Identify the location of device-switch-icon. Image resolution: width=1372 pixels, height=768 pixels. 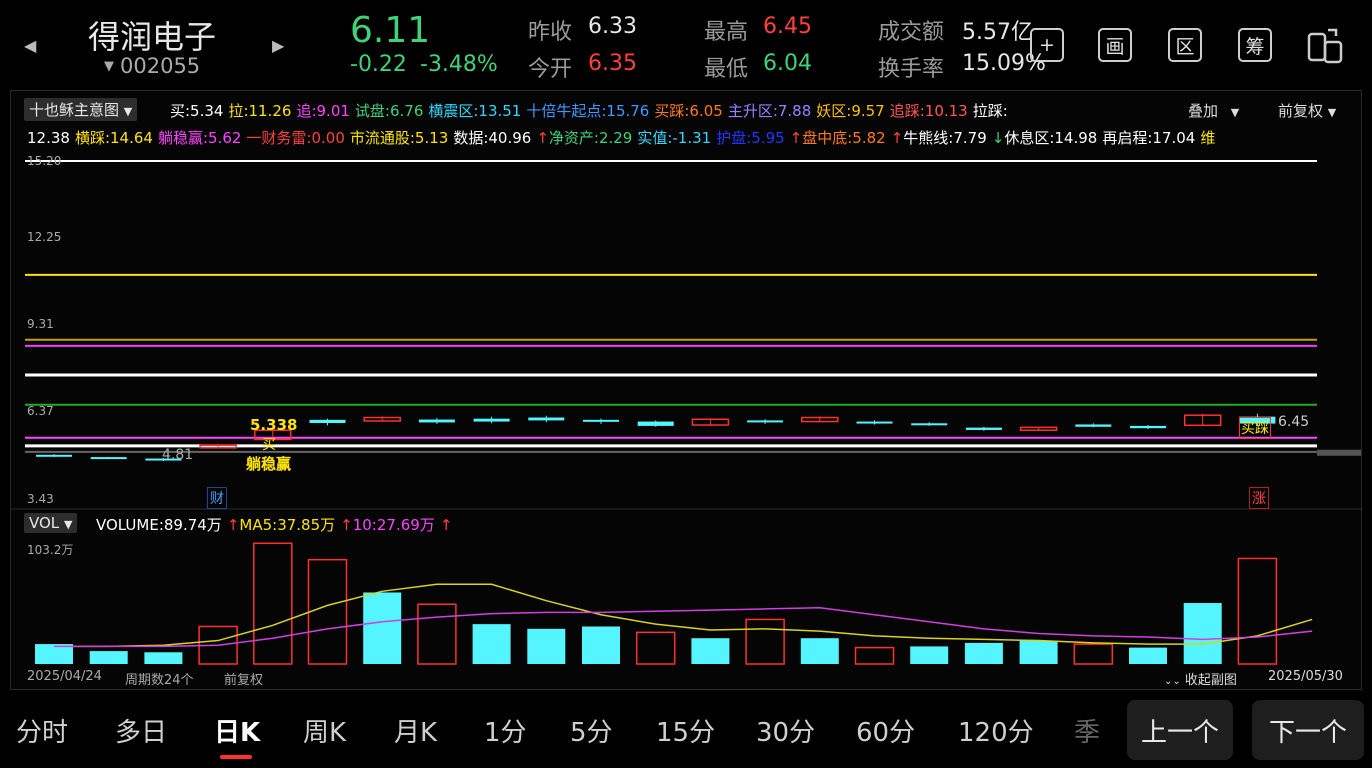
(1325, 46).